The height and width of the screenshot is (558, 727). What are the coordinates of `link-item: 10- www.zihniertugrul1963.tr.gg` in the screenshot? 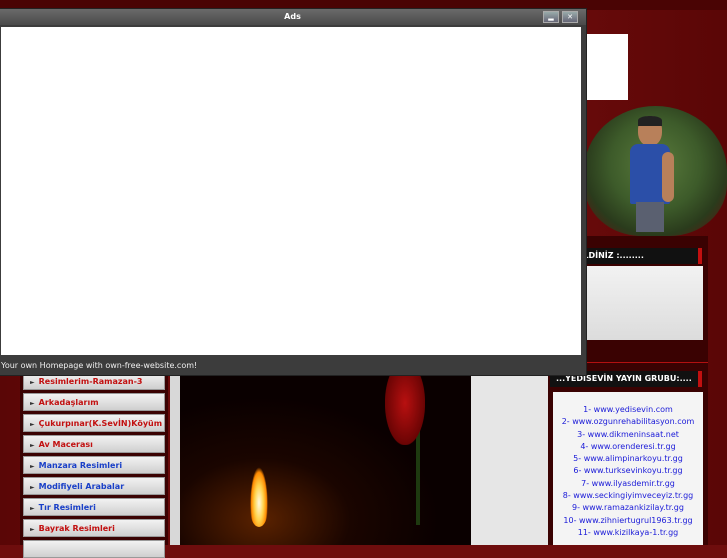 It's located at (628, 521).